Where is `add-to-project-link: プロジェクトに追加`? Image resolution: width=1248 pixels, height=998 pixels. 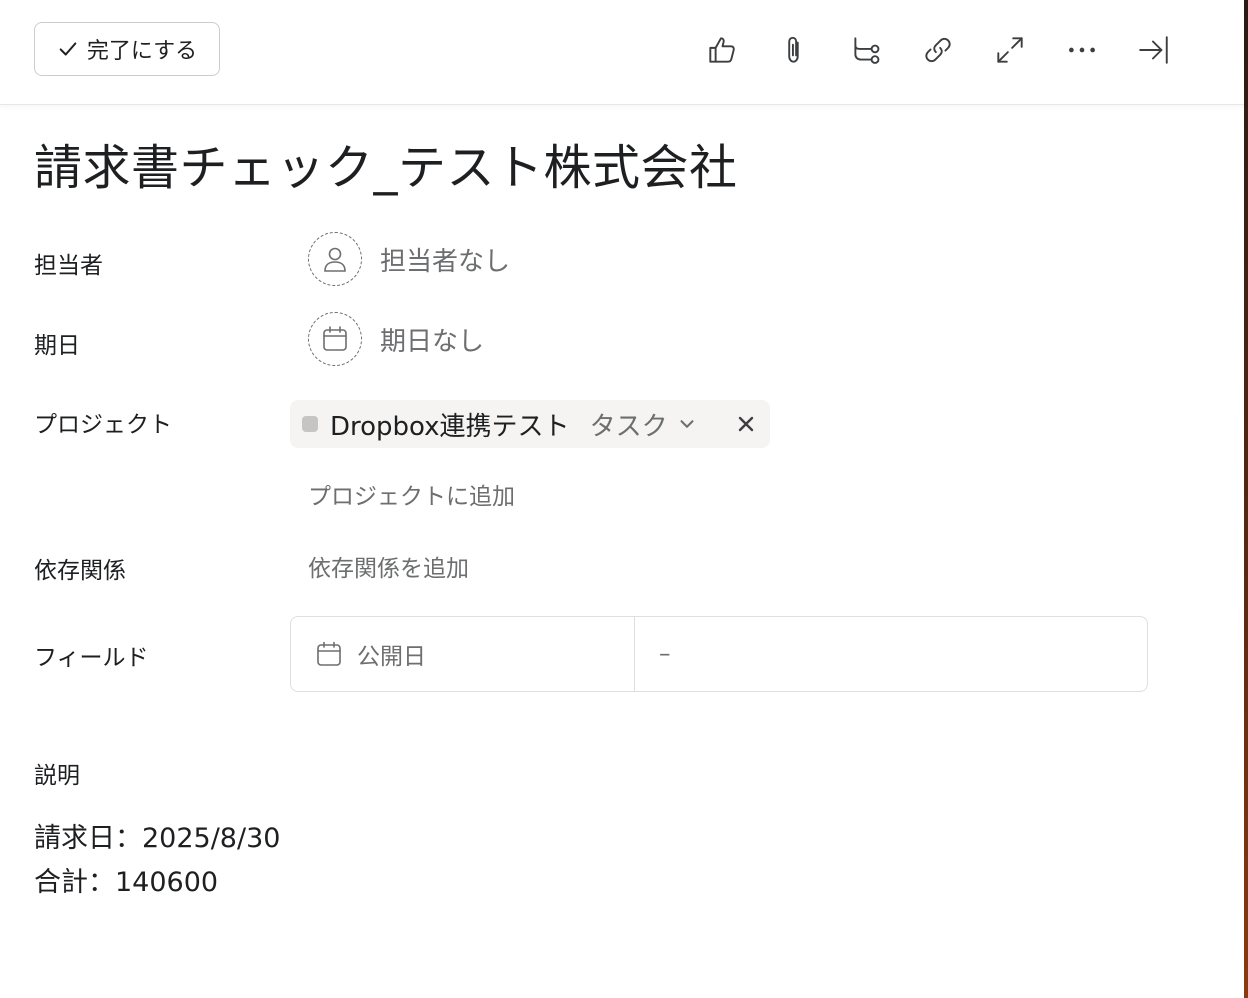 add-to-project-link: プロジェクトに追加 is located at coordinates (411, 494).